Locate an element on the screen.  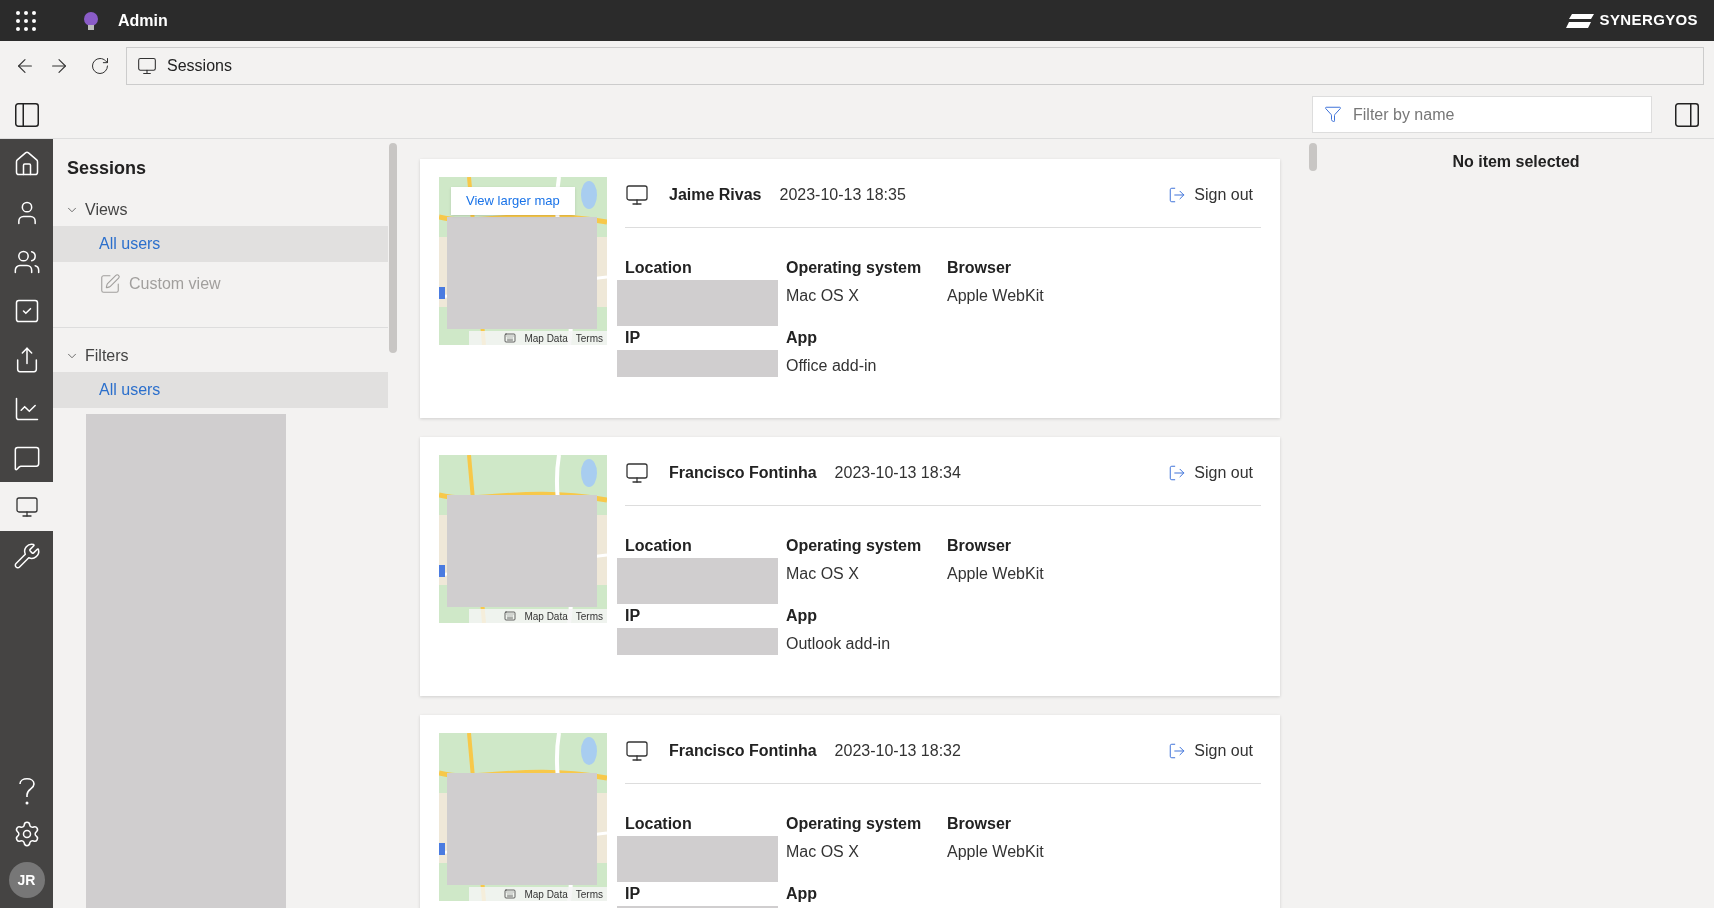
app-name: Admin is located at coordinates (143, 20).